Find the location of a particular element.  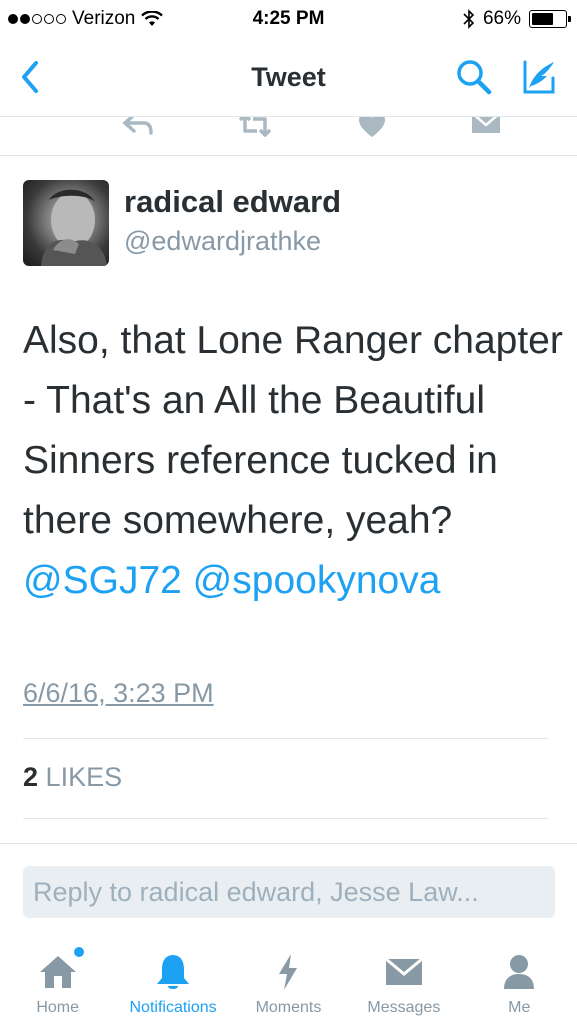

tweet-timestamp: 6/6/16, 3:23 PM is located at coordinates (118, 693).